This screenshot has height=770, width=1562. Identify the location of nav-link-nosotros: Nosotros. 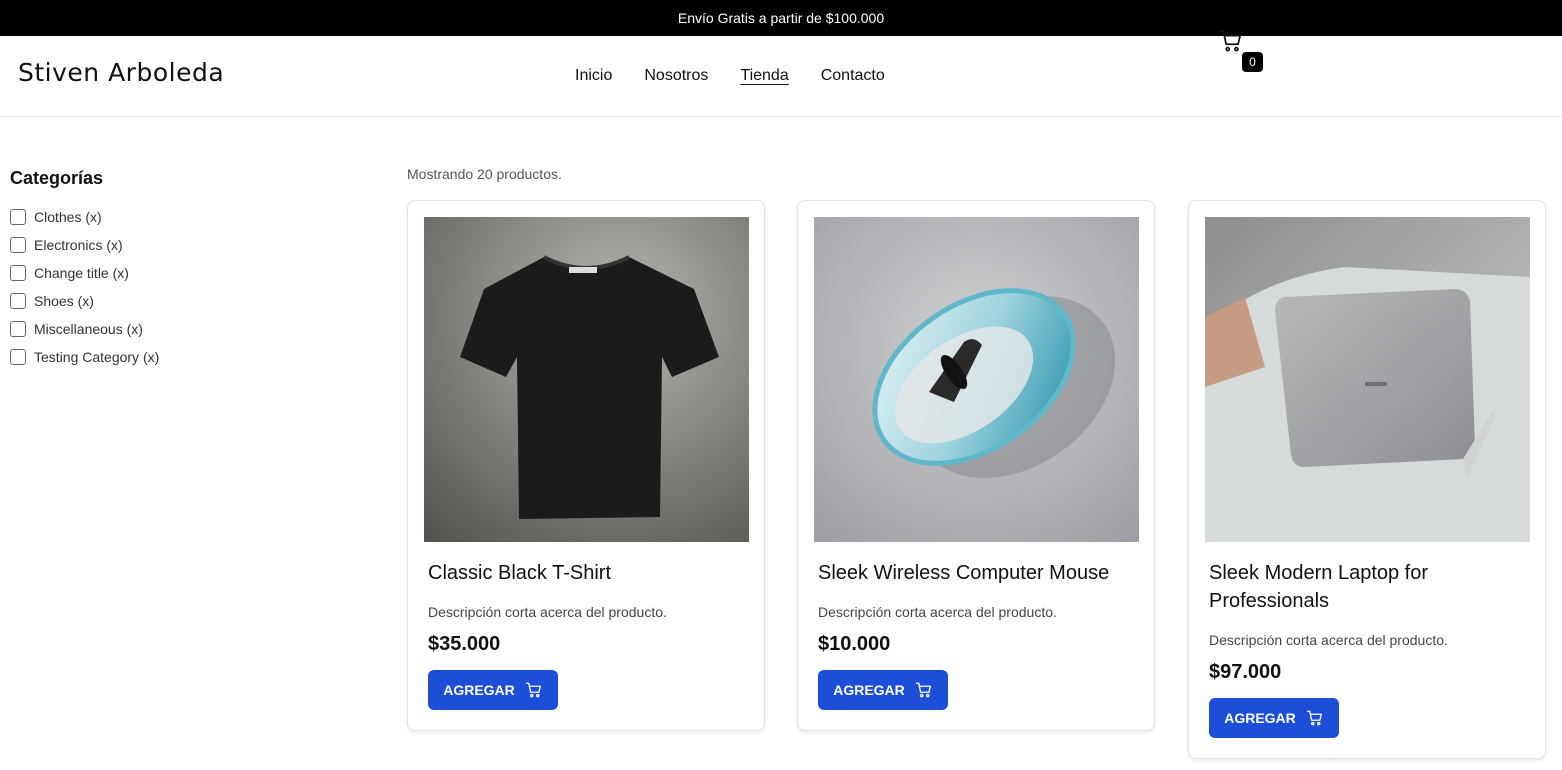
(676, 76).